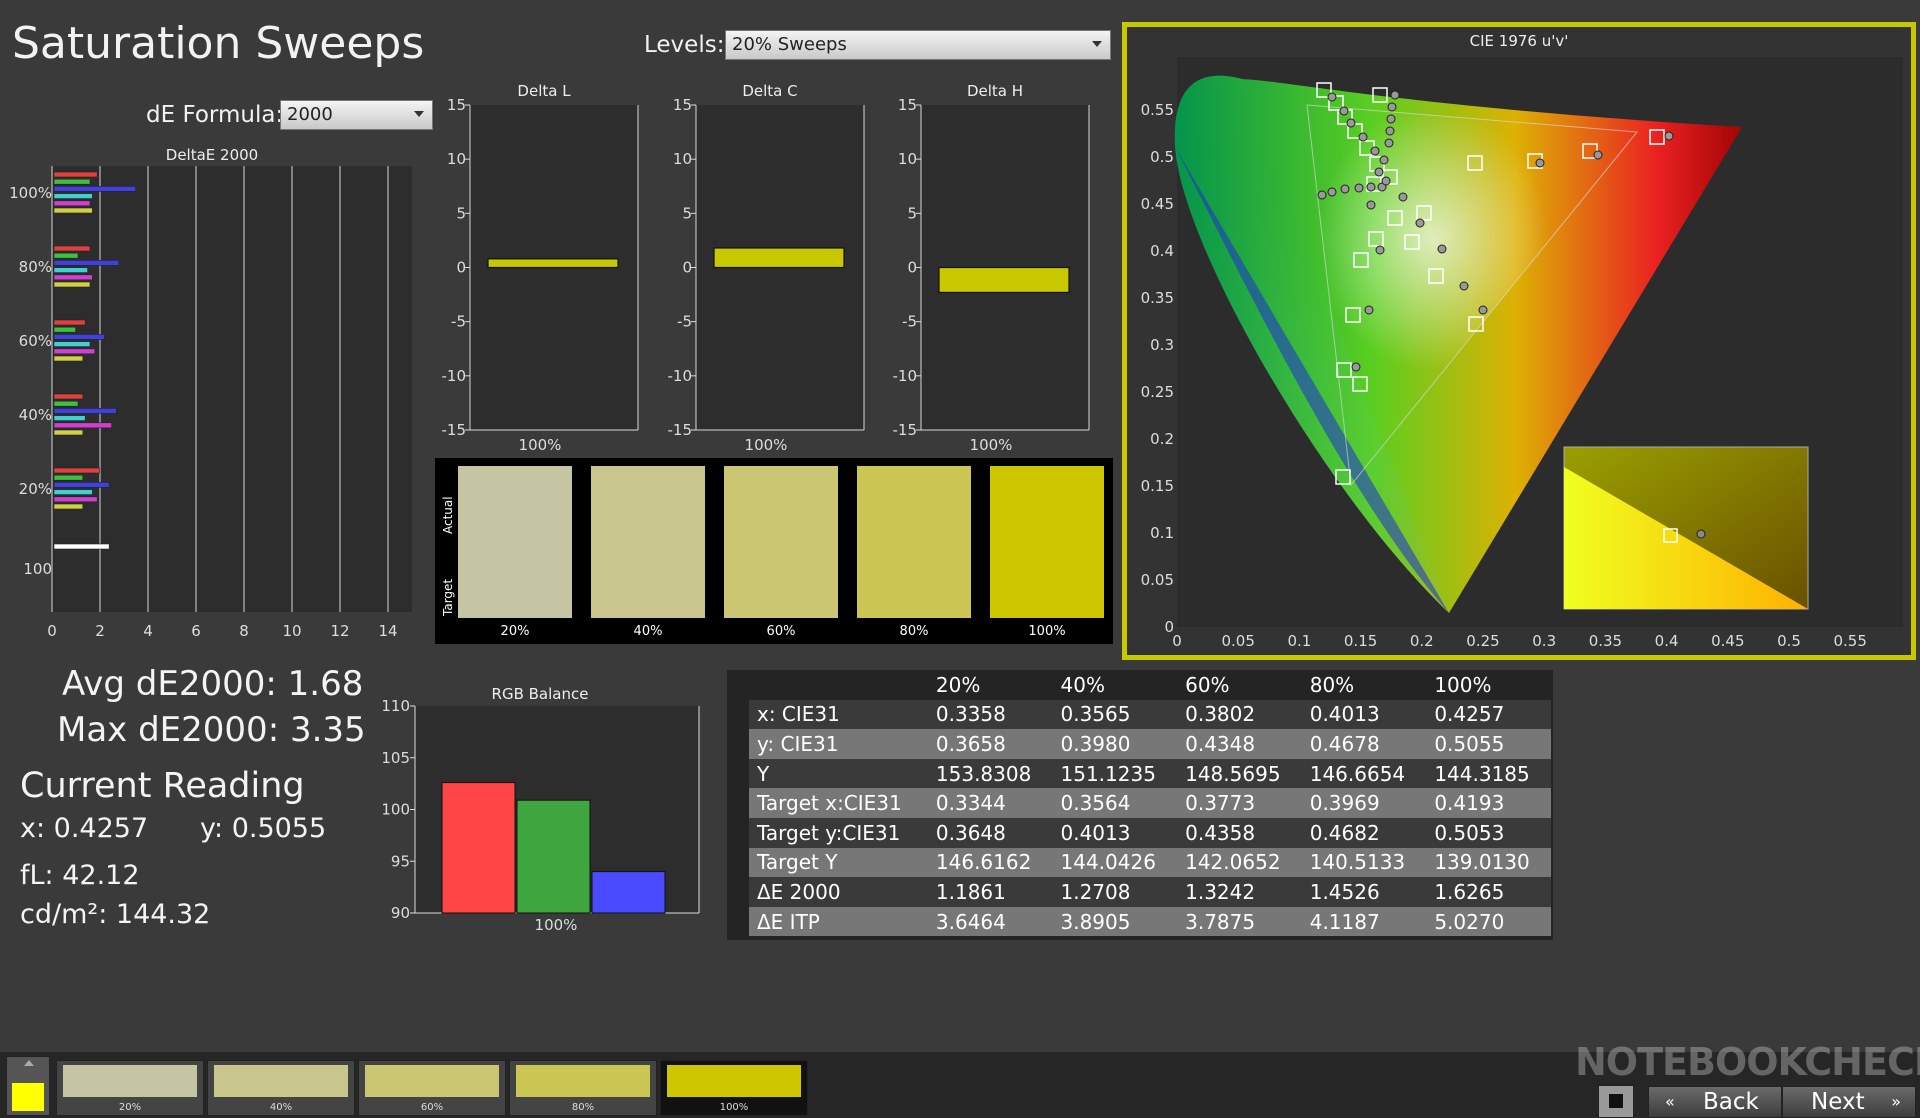 The height and width of the screenshot is (1118, 1920). I want to click on table-cell: 140.5133, so click(1357, 862).